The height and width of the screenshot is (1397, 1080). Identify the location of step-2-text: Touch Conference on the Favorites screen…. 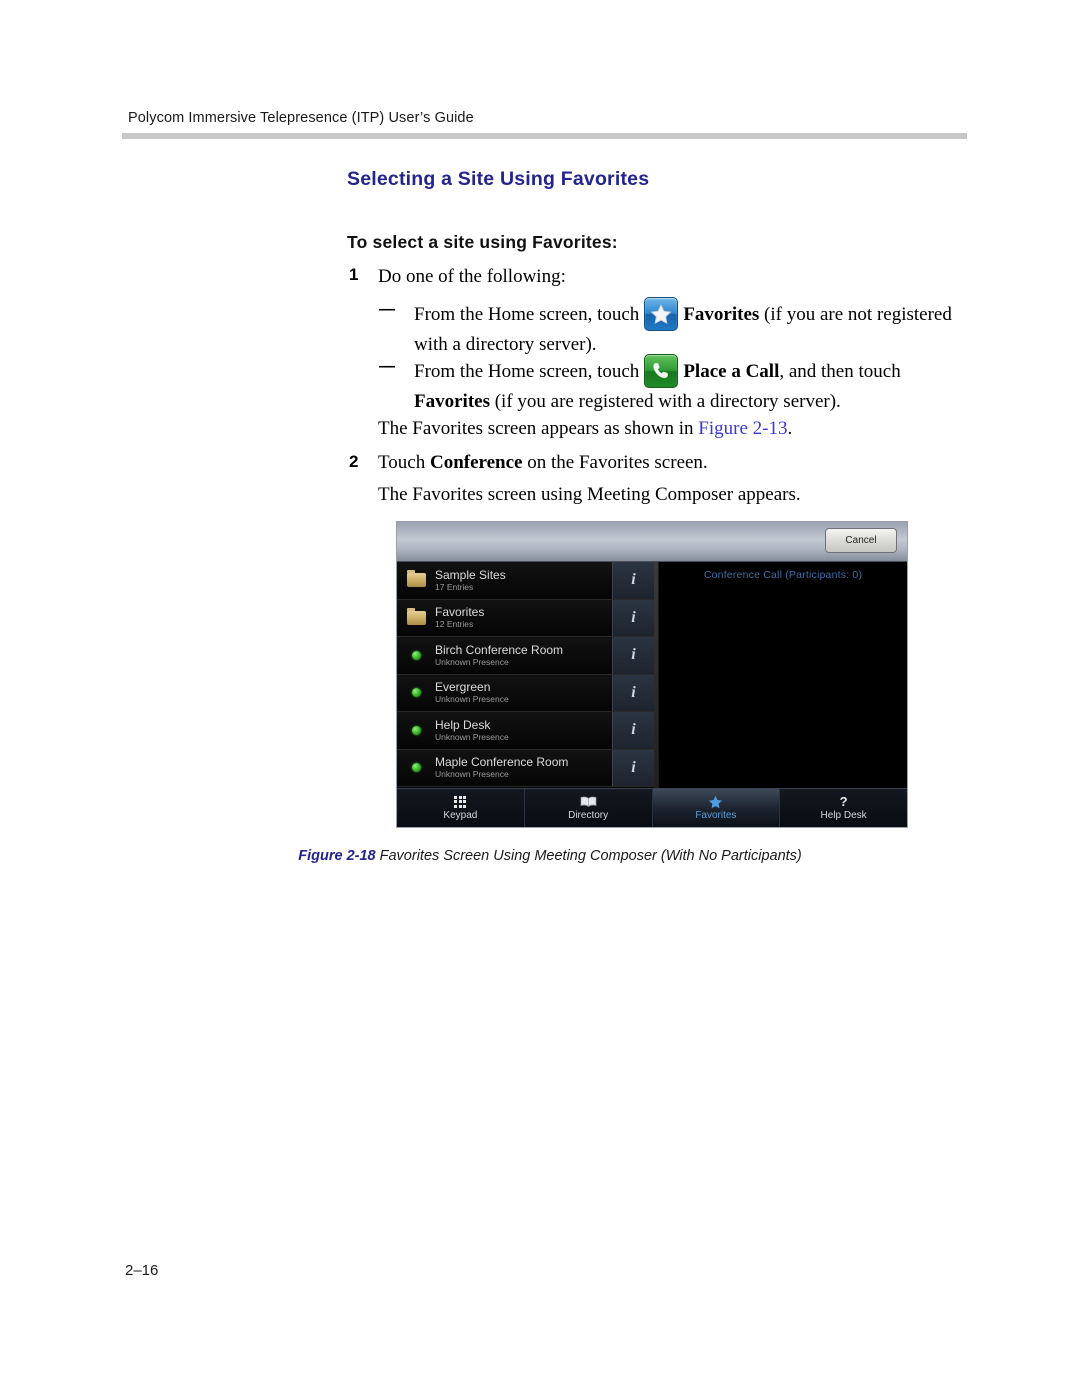
(668, 462).